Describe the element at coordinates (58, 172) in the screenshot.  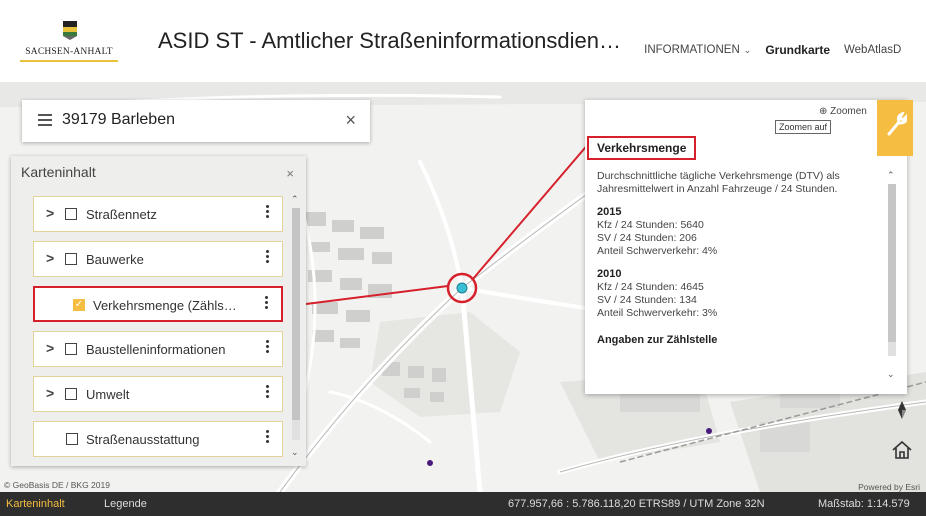
I see `panel-title: Karteninhalt` at that location.